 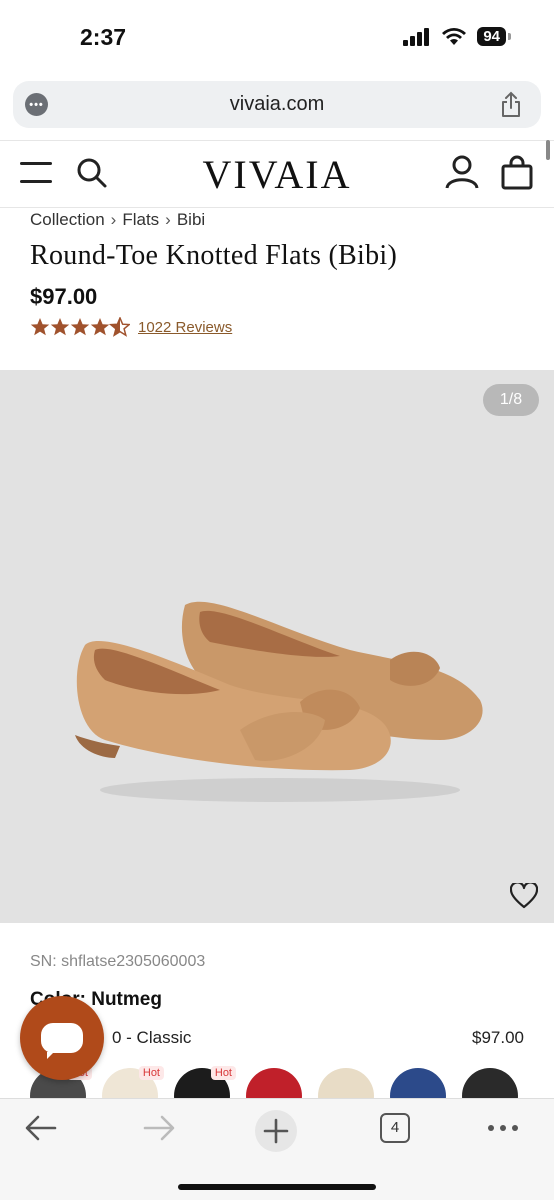 I want to click on forward-arrow-icon, so click(x=159, y=1128).